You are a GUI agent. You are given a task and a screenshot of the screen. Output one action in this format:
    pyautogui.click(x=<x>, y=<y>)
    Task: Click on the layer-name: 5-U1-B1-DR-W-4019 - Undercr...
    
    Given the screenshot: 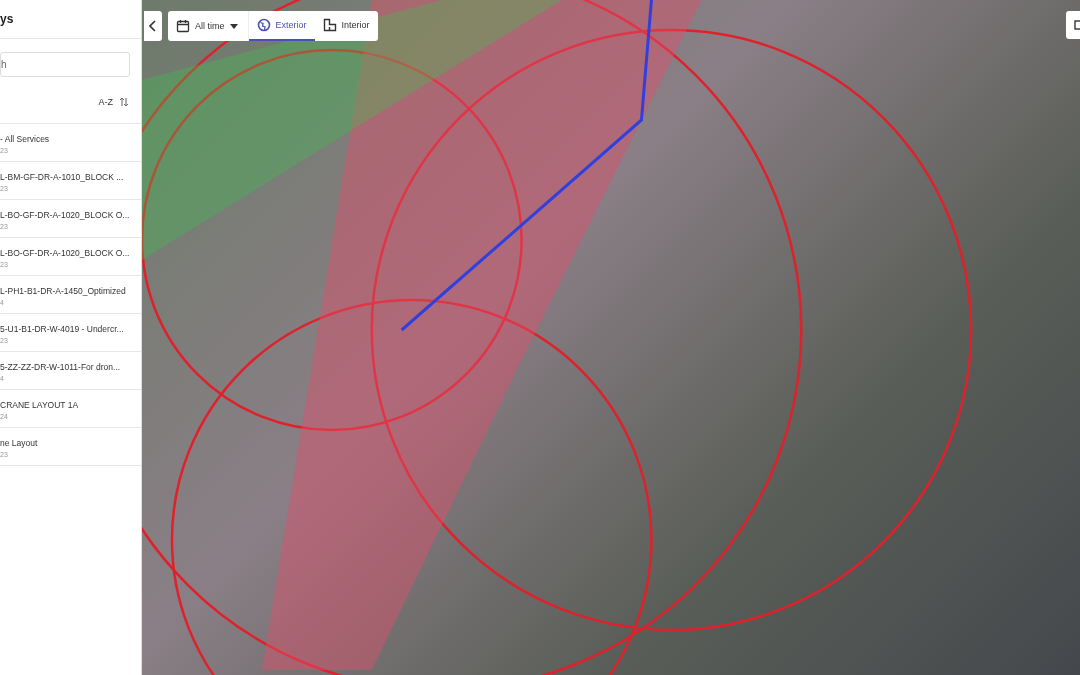 What is the action you would take?
    pyautogui.click(x=62, y=328)
    